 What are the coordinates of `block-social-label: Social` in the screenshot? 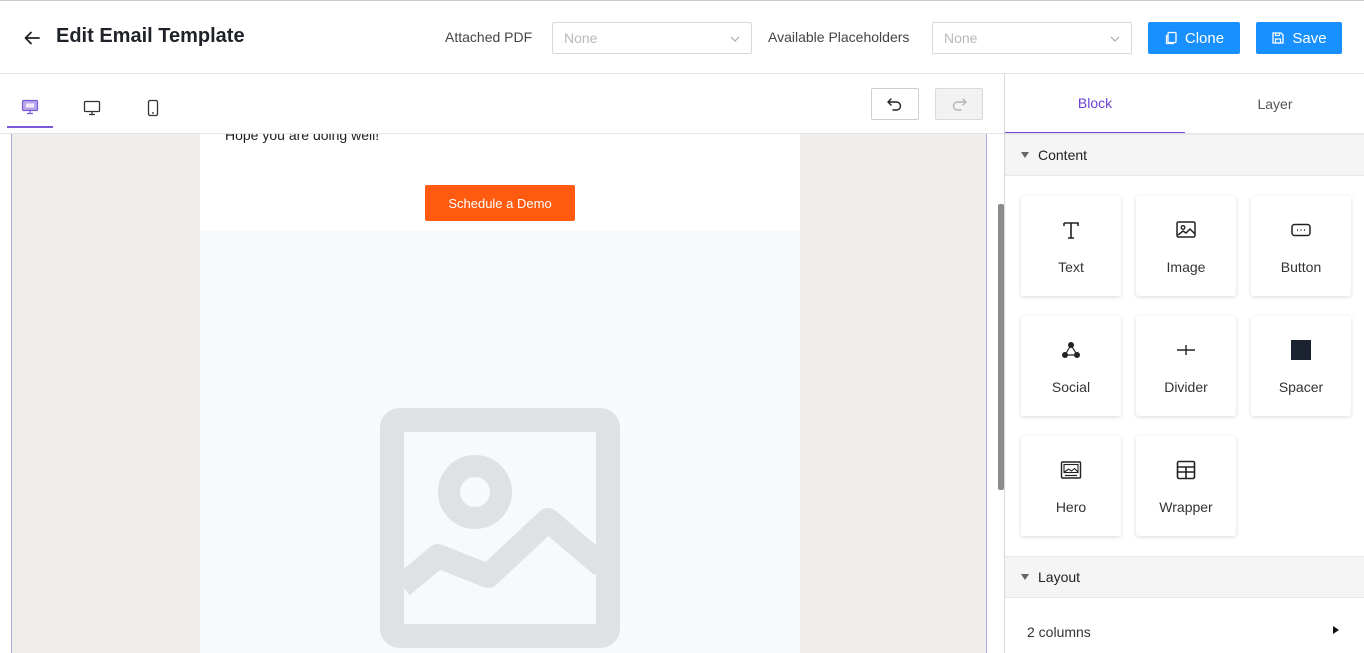 It's located at (1071, 387).